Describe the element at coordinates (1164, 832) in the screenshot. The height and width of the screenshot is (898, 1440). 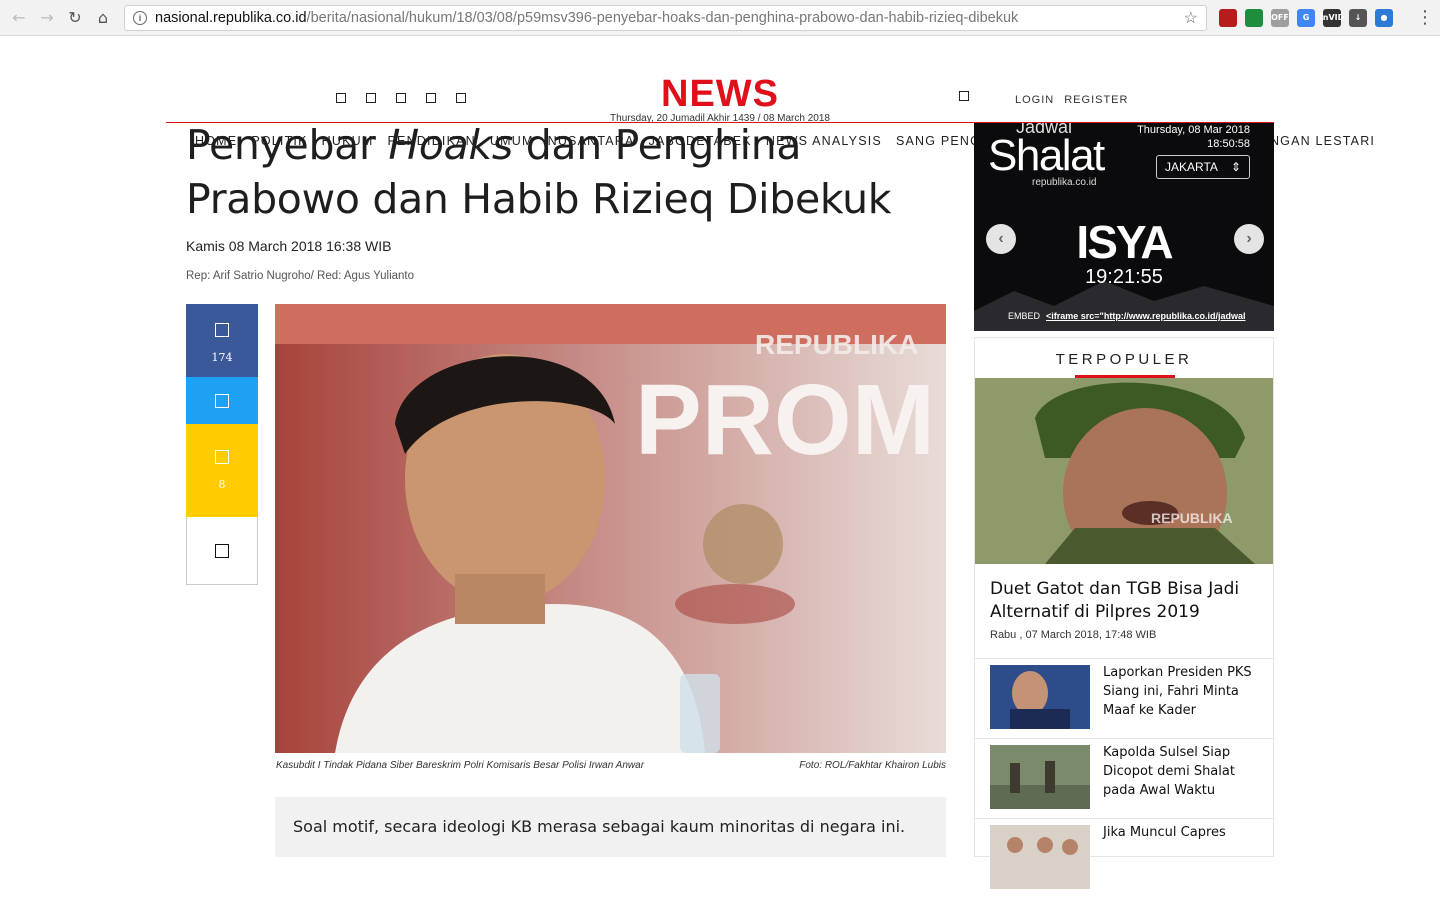
I see `popular-item-title: Jika Muncul Capres` at that location.